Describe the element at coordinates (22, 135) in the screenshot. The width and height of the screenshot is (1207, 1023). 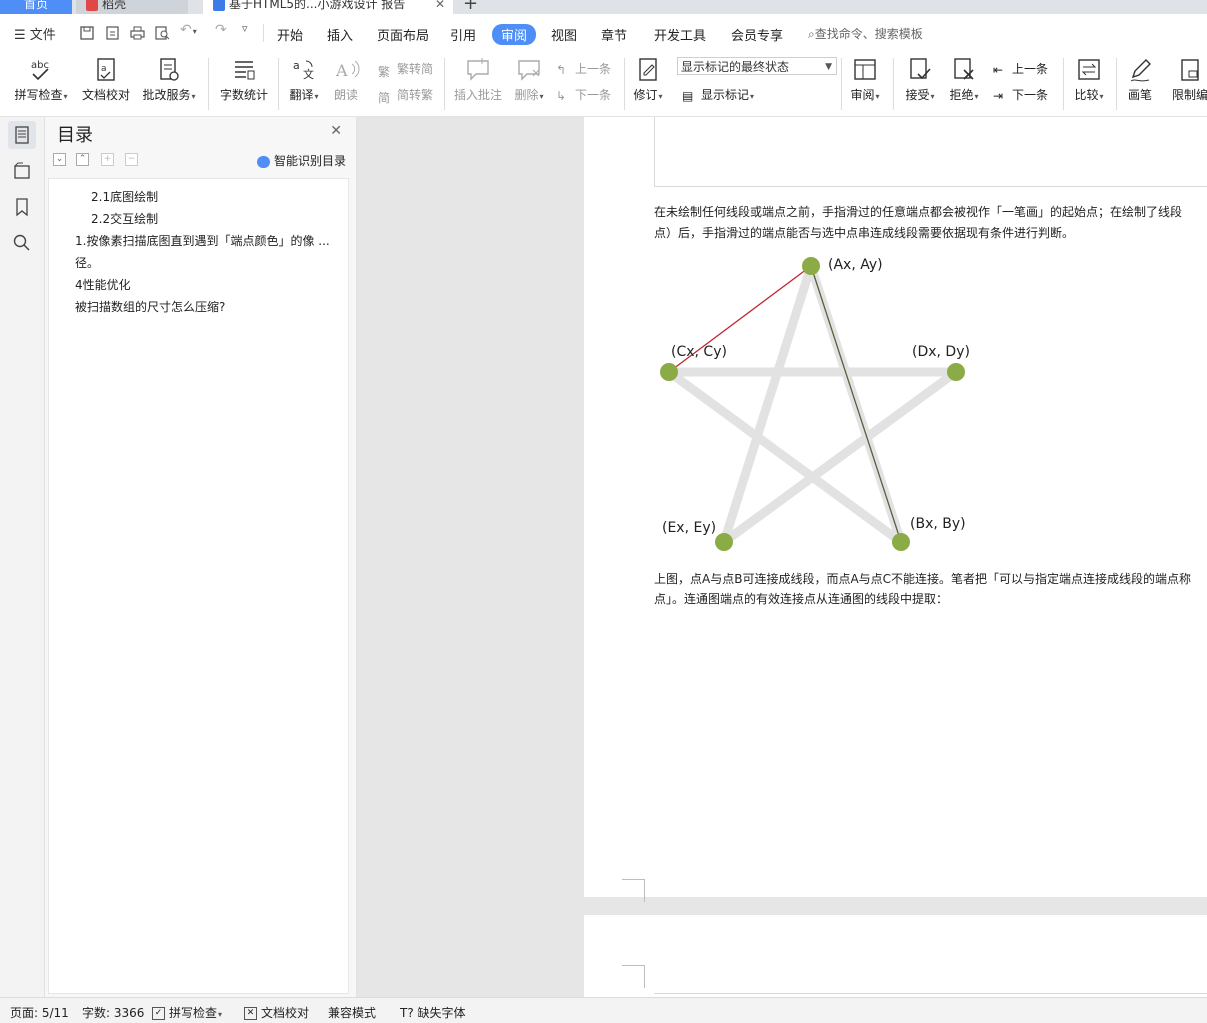
I see `toc-icon` at that location.